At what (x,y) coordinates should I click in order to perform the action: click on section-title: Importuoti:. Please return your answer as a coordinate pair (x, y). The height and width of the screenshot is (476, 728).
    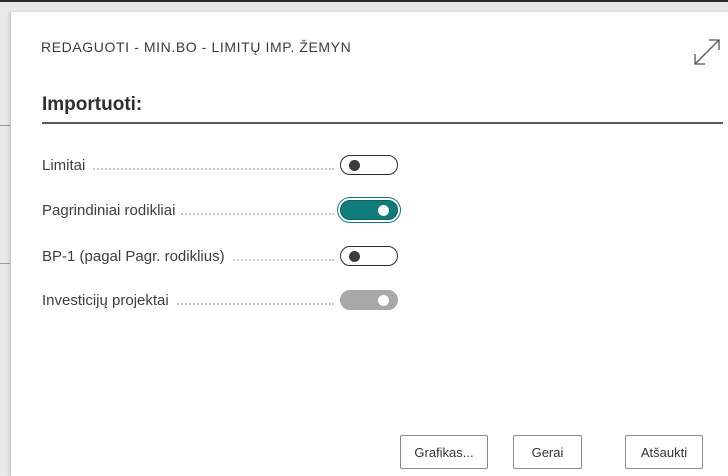
    Looking at the image, I should click on (92, 104).